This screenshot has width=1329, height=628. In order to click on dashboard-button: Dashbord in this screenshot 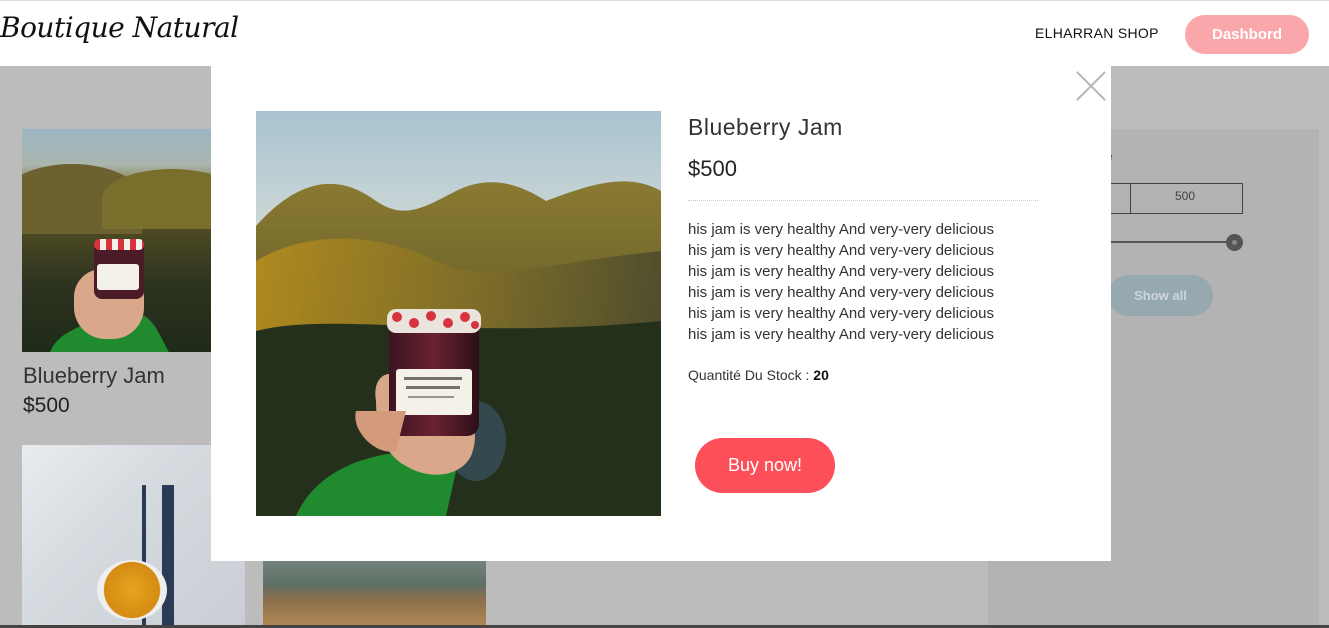, I will do `click(1247, 34)`.